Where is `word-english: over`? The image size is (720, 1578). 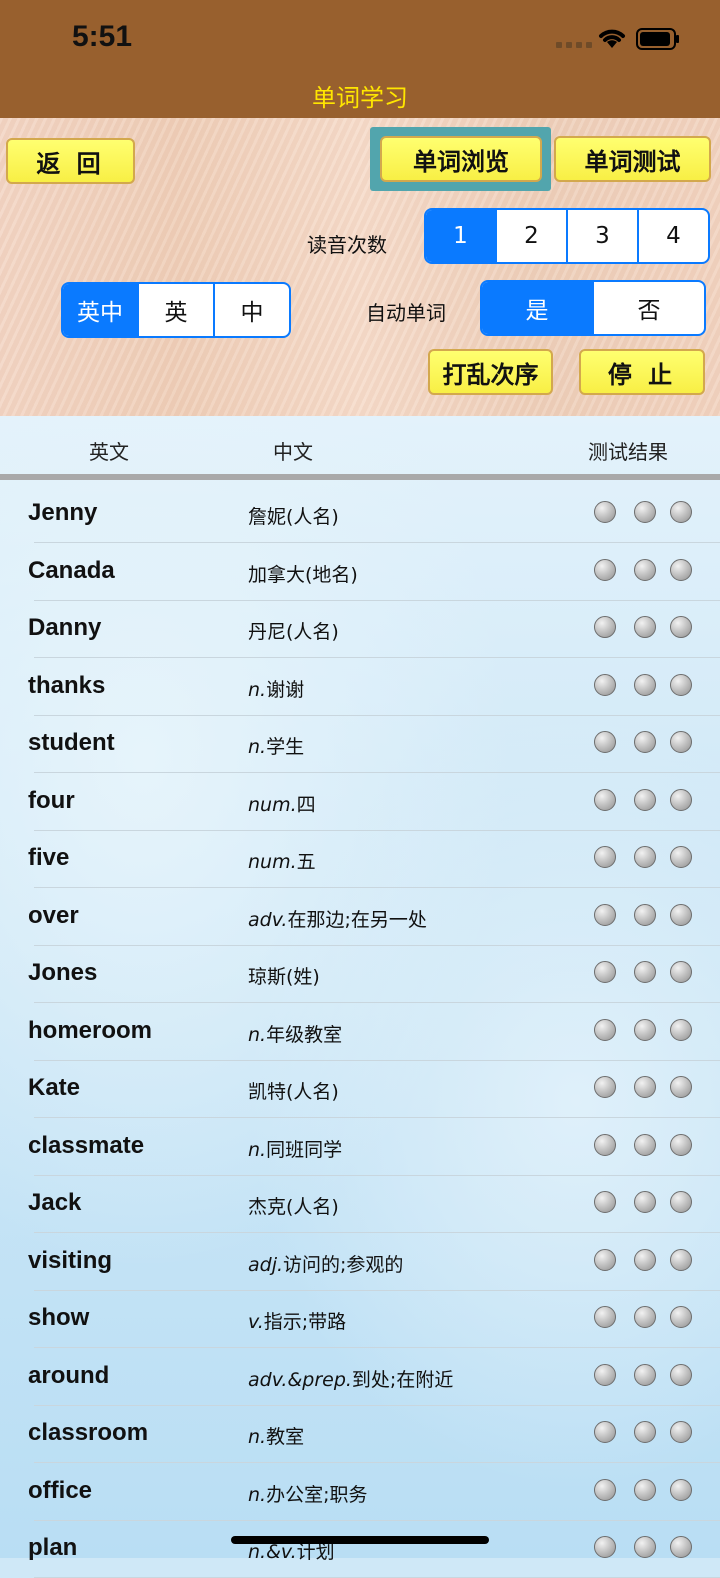
word-english: over is located at coordinates (53, 915).